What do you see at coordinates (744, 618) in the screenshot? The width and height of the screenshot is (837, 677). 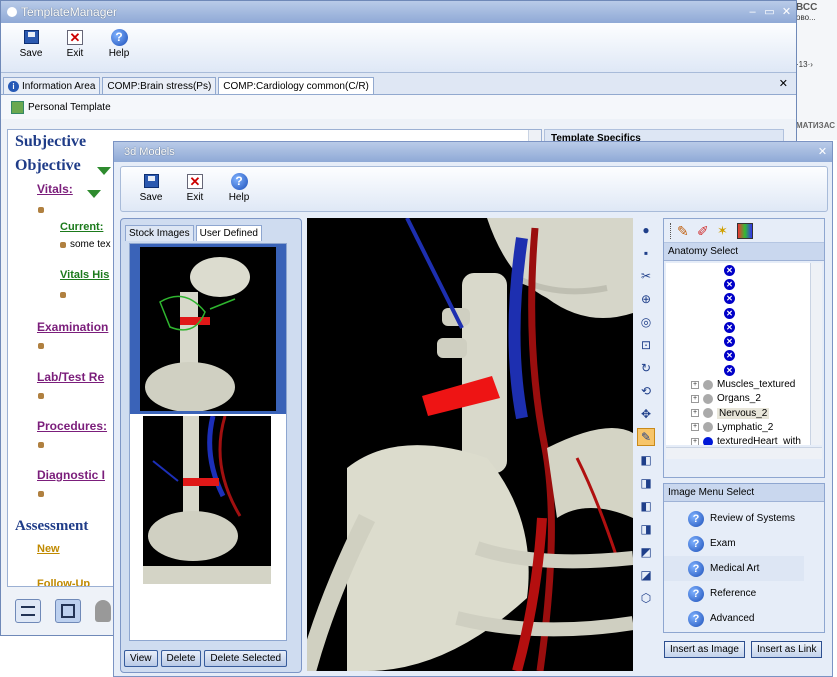 I see `menu-advanced: ? Advanced` at bounding box center [744, 618].